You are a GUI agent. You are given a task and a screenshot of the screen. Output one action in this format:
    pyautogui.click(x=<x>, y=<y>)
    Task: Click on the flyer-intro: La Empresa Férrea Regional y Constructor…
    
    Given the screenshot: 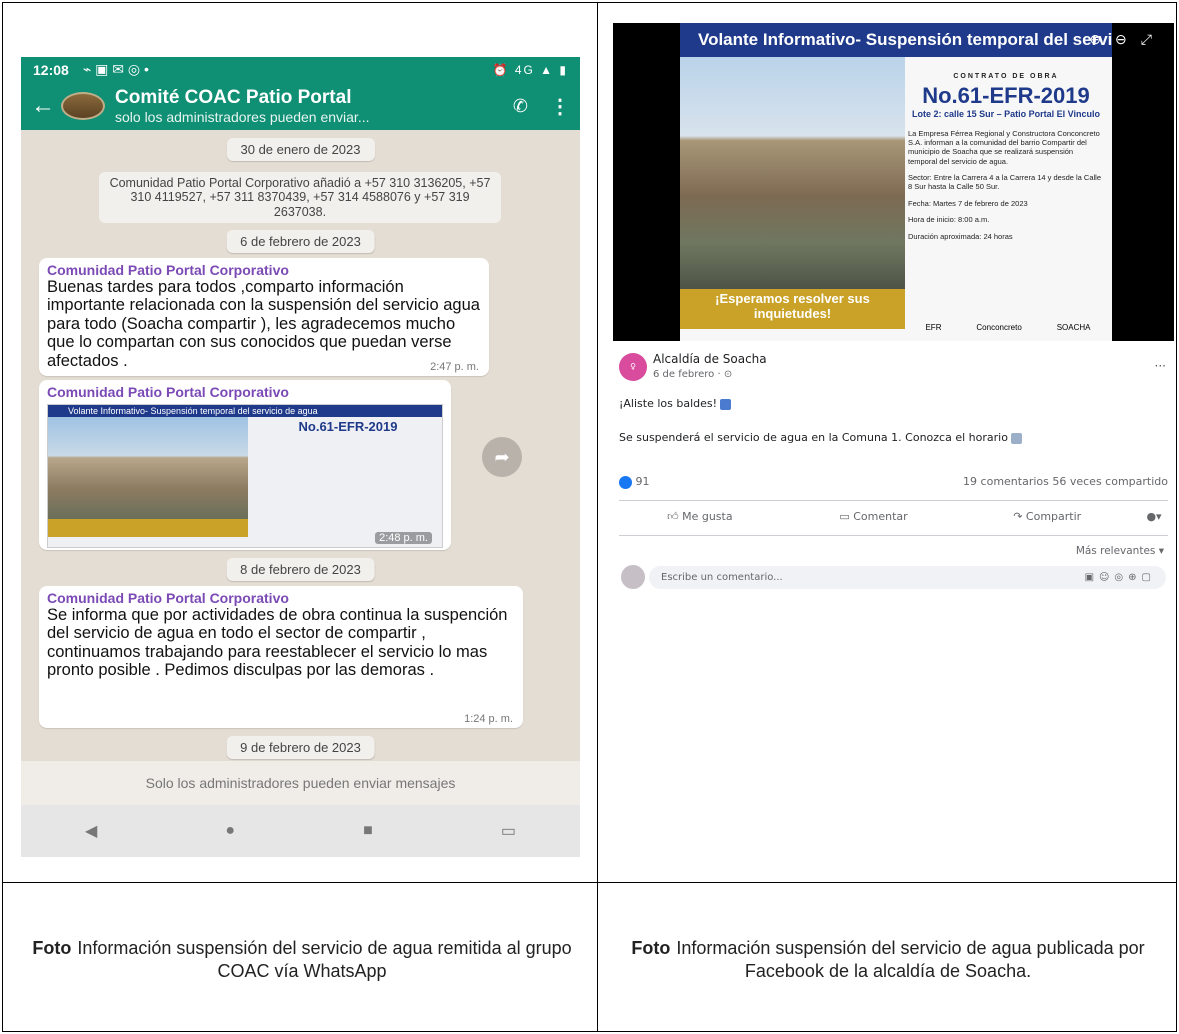 What is the action you would take?
    pyautogui.click(x=1004, y=147)
    